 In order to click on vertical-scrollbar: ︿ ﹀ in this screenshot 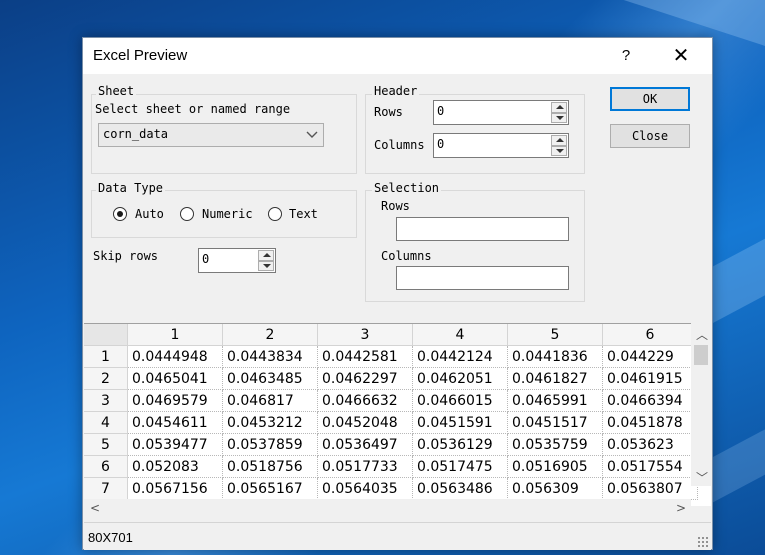, I will do `click(701, 404)`.